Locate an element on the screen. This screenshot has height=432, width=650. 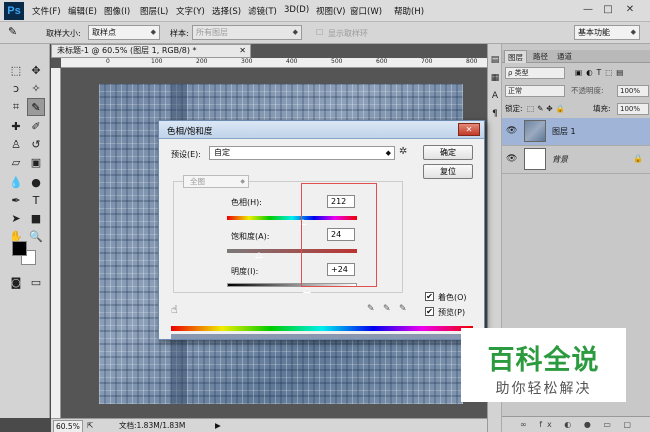
filter-icons: ▣◐T⬚▤ is located at coordinates (601, 73).